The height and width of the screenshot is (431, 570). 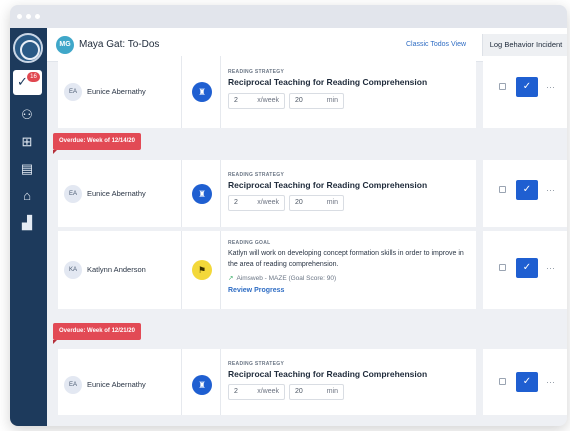 I want to click on measure-label: Aimsweb - MAZE (Goal Score: 90), so click(x=286, y=278).